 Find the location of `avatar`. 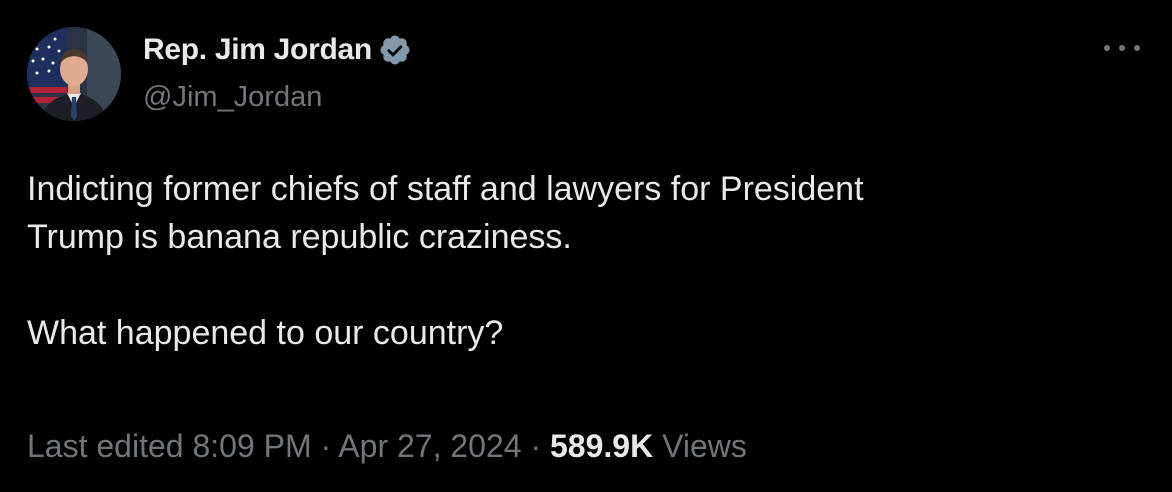

avatar is located at coordinates (74, 74).